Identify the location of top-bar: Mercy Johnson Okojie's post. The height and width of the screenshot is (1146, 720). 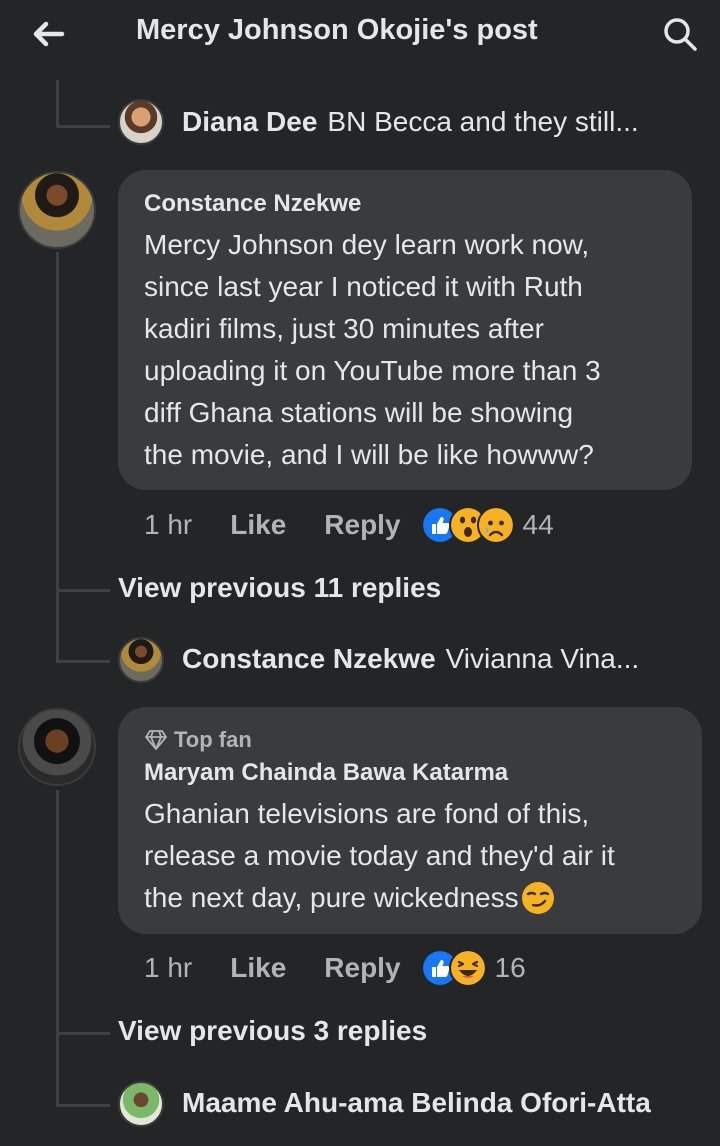
(360, 34).